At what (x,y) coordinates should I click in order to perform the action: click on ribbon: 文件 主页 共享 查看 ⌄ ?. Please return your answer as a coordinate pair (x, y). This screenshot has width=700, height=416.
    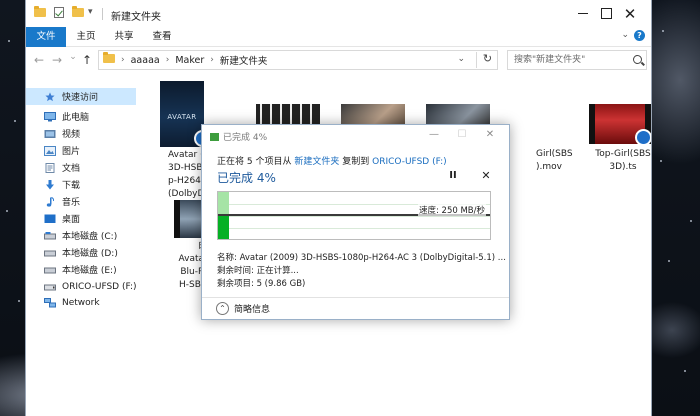
    Looking at the image, I should click on (338, 37).